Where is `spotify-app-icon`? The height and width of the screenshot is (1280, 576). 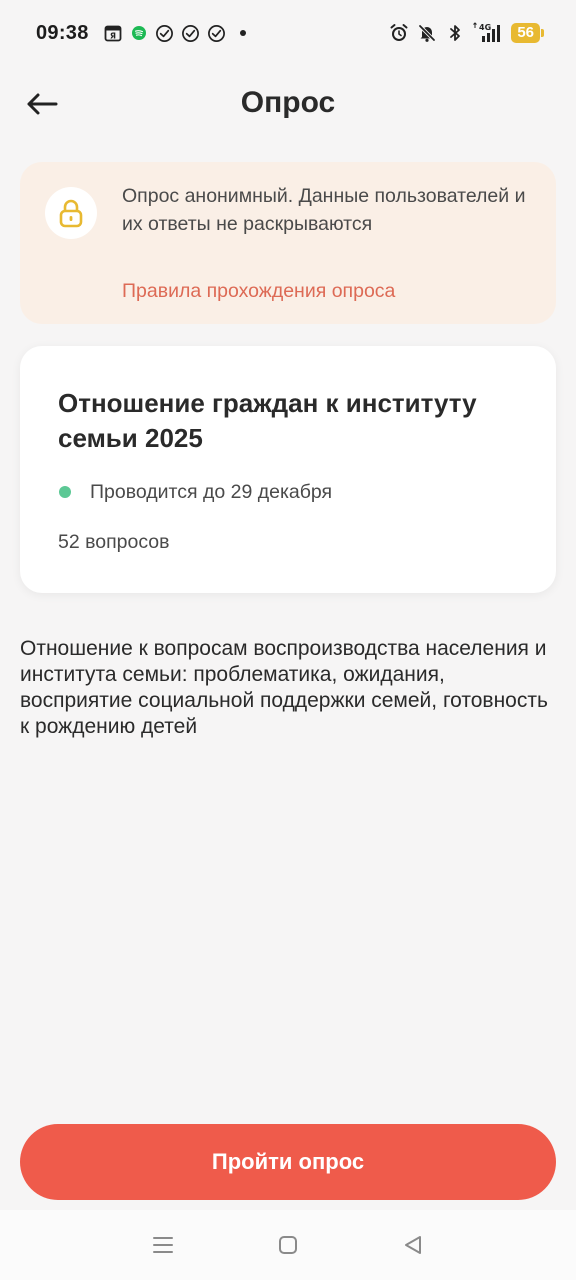 spotify-app-icon is located at coordinates (139, 33).